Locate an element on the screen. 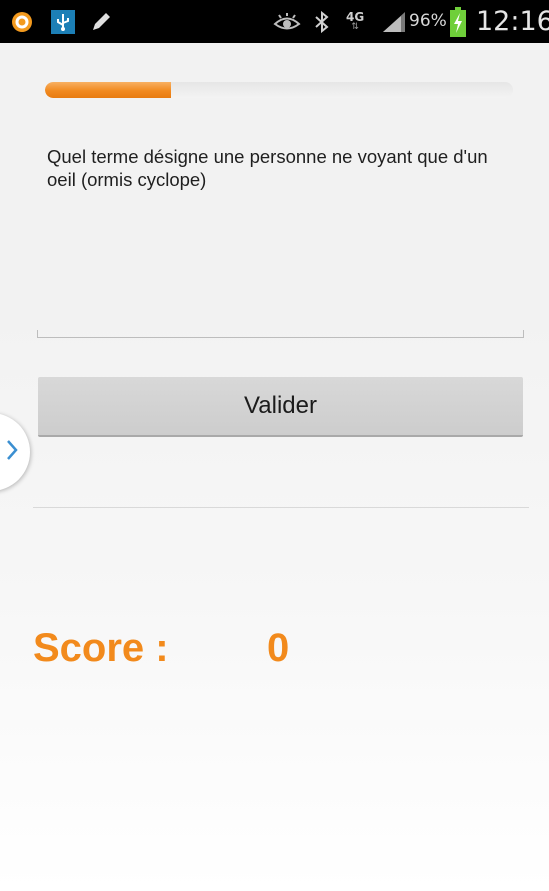 The width and height of the screenshot is (549, 891). chevron-right-icon is located at coordinates (12, 452).